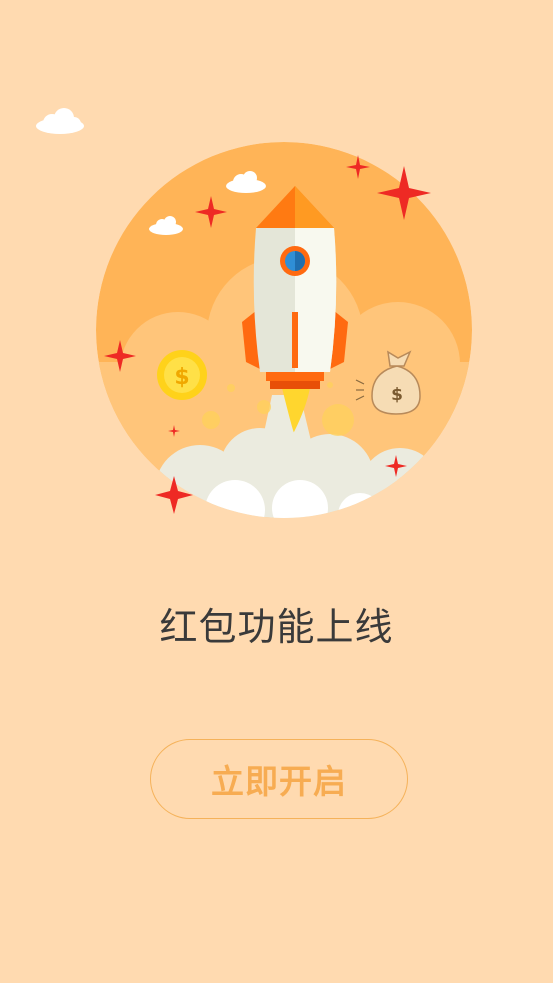 This screenshot has width=553, height=983. I want to click on coin-icon: $, so click(182, 375).